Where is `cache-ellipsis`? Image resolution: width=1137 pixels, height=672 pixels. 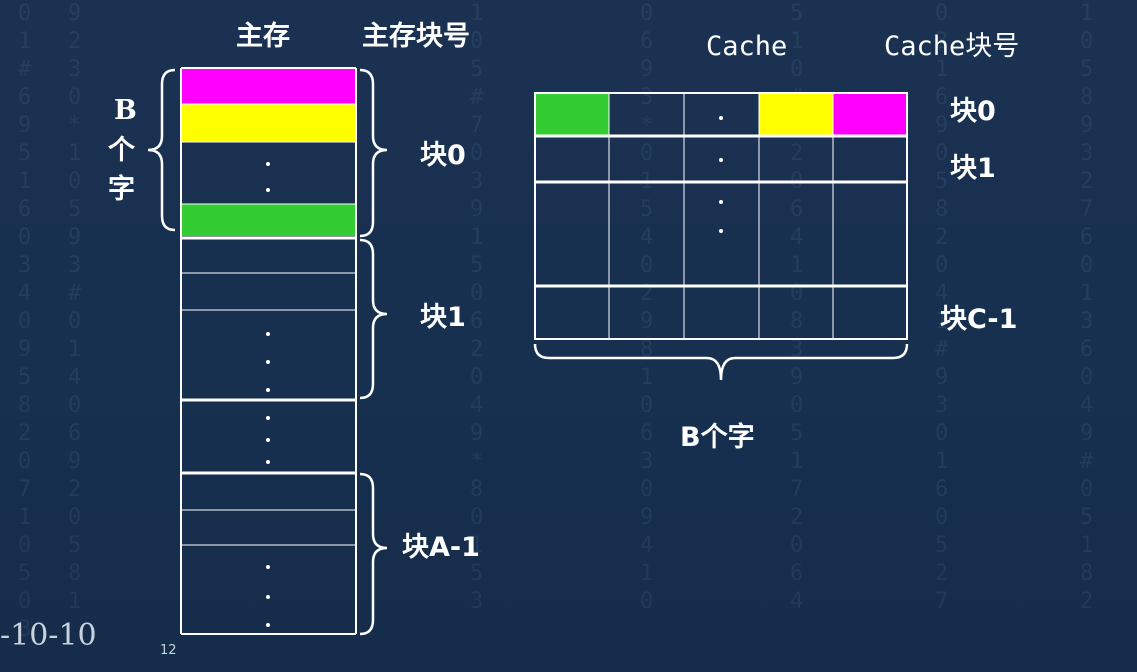 cache-ellipsis is located at coordinates (721, 174).